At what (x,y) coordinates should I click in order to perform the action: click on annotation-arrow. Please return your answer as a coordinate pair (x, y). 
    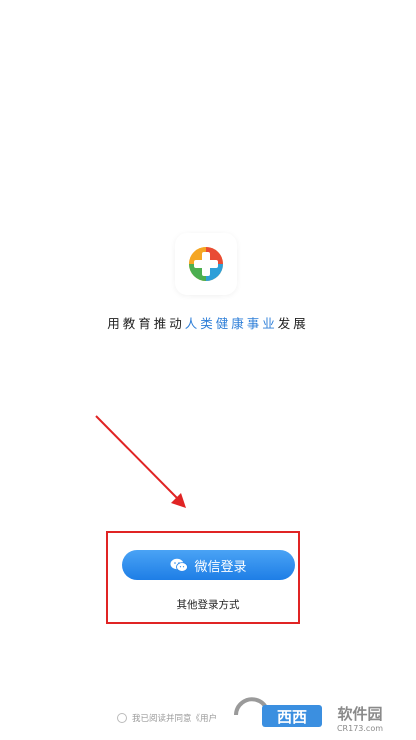
    Looking at the image, I should click on (140, 461).